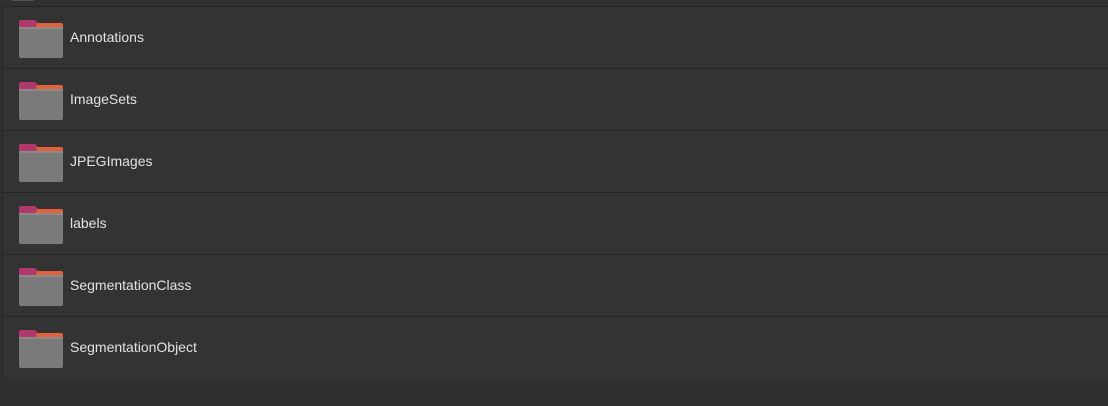 The width and height of the screenshot is (1108, 406). What do you see at coordinates (111, 161) in the screenshot?
I see `folder-name: JPEGImages` at bounding box center [111, 161].